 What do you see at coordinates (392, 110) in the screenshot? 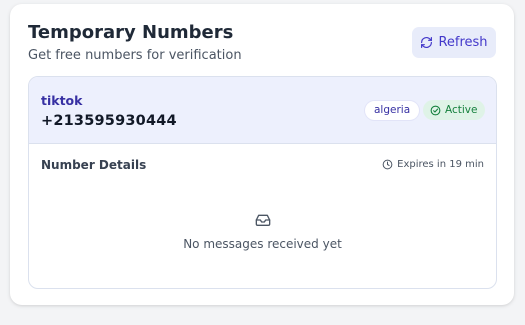
I see `country-badge: algeria` at bounding box center [392, 110].